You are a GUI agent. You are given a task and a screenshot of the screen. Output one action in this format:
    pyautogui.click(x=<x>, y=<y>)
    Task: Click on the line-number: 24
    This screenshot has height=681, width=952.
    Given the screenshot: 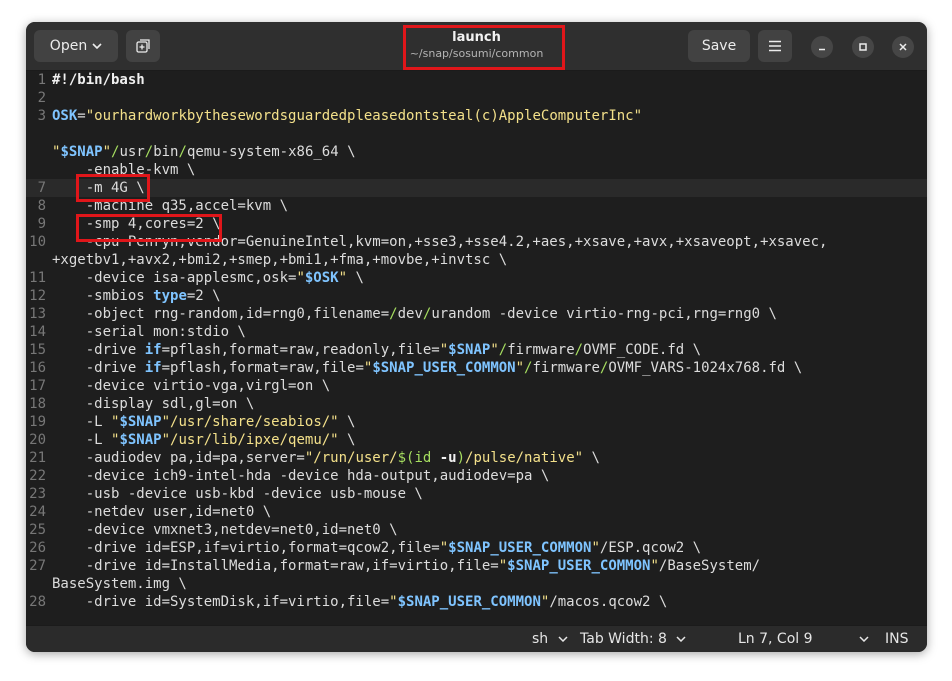 What is the action you would take?
    pyautogui.click(x=37, y=512)
    